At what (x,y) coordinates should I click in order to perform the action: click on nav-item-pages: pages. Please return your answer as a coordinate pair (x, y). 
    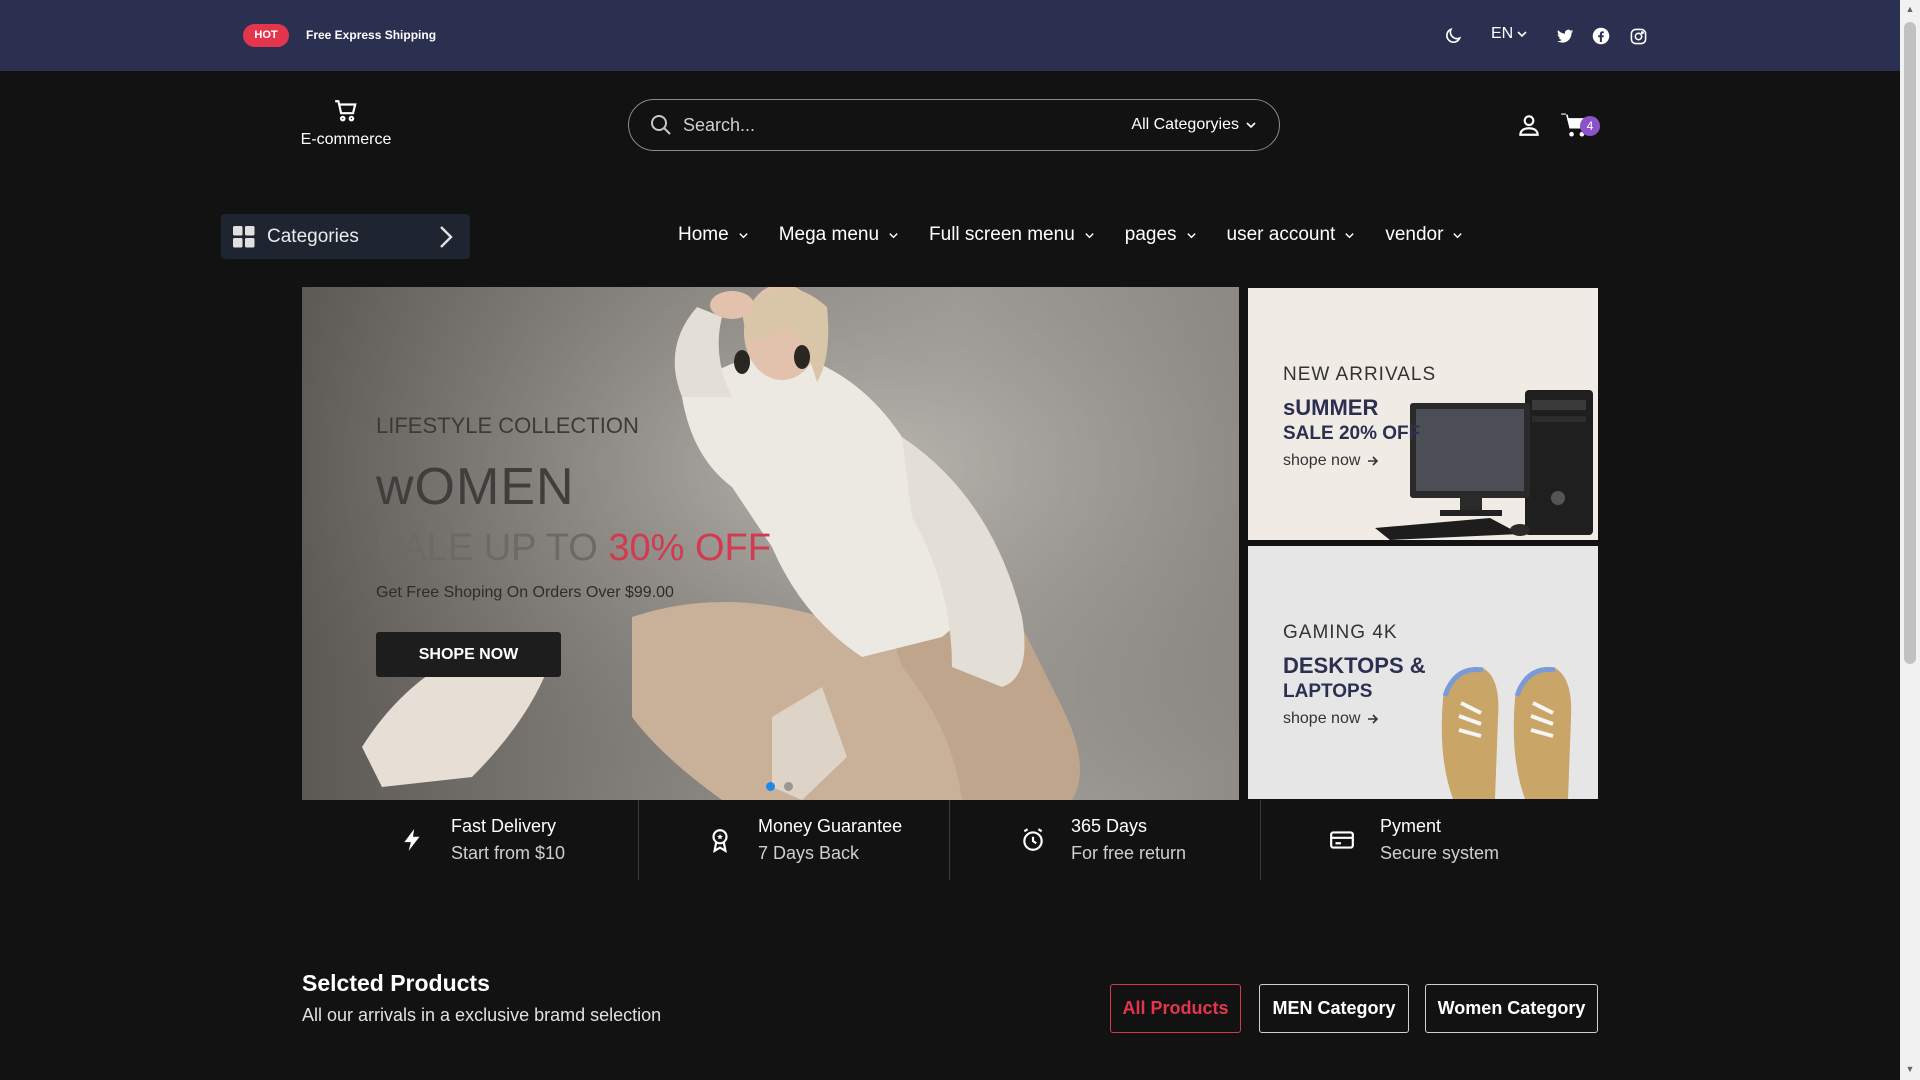
    Looking at the image, I should click on (1161, 235).